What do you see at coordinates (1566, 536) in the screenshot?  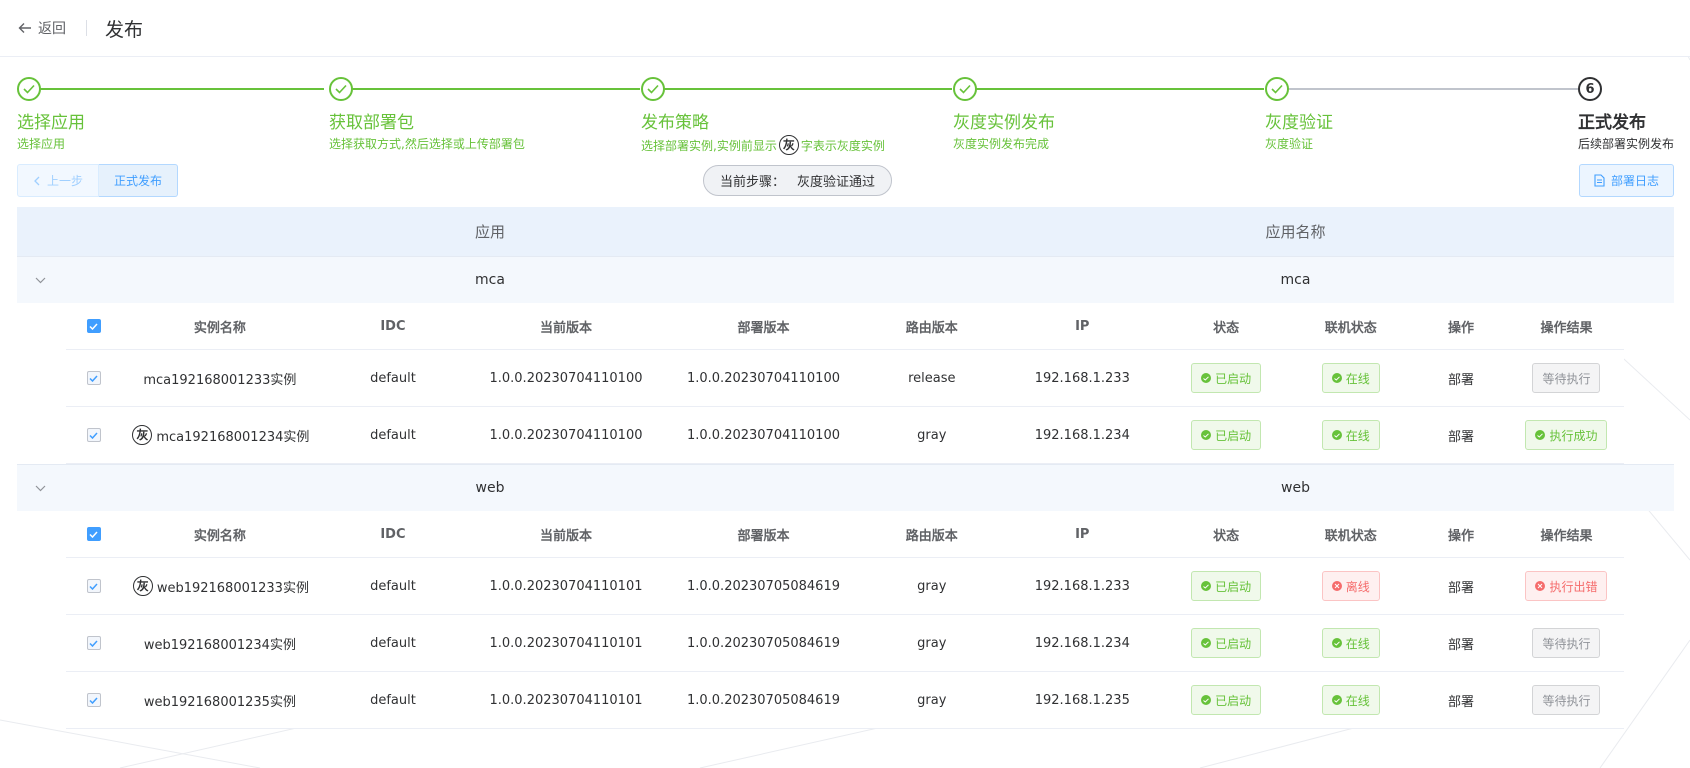 I see `header-result: 操作结果` at bounding box center [1566, 536].